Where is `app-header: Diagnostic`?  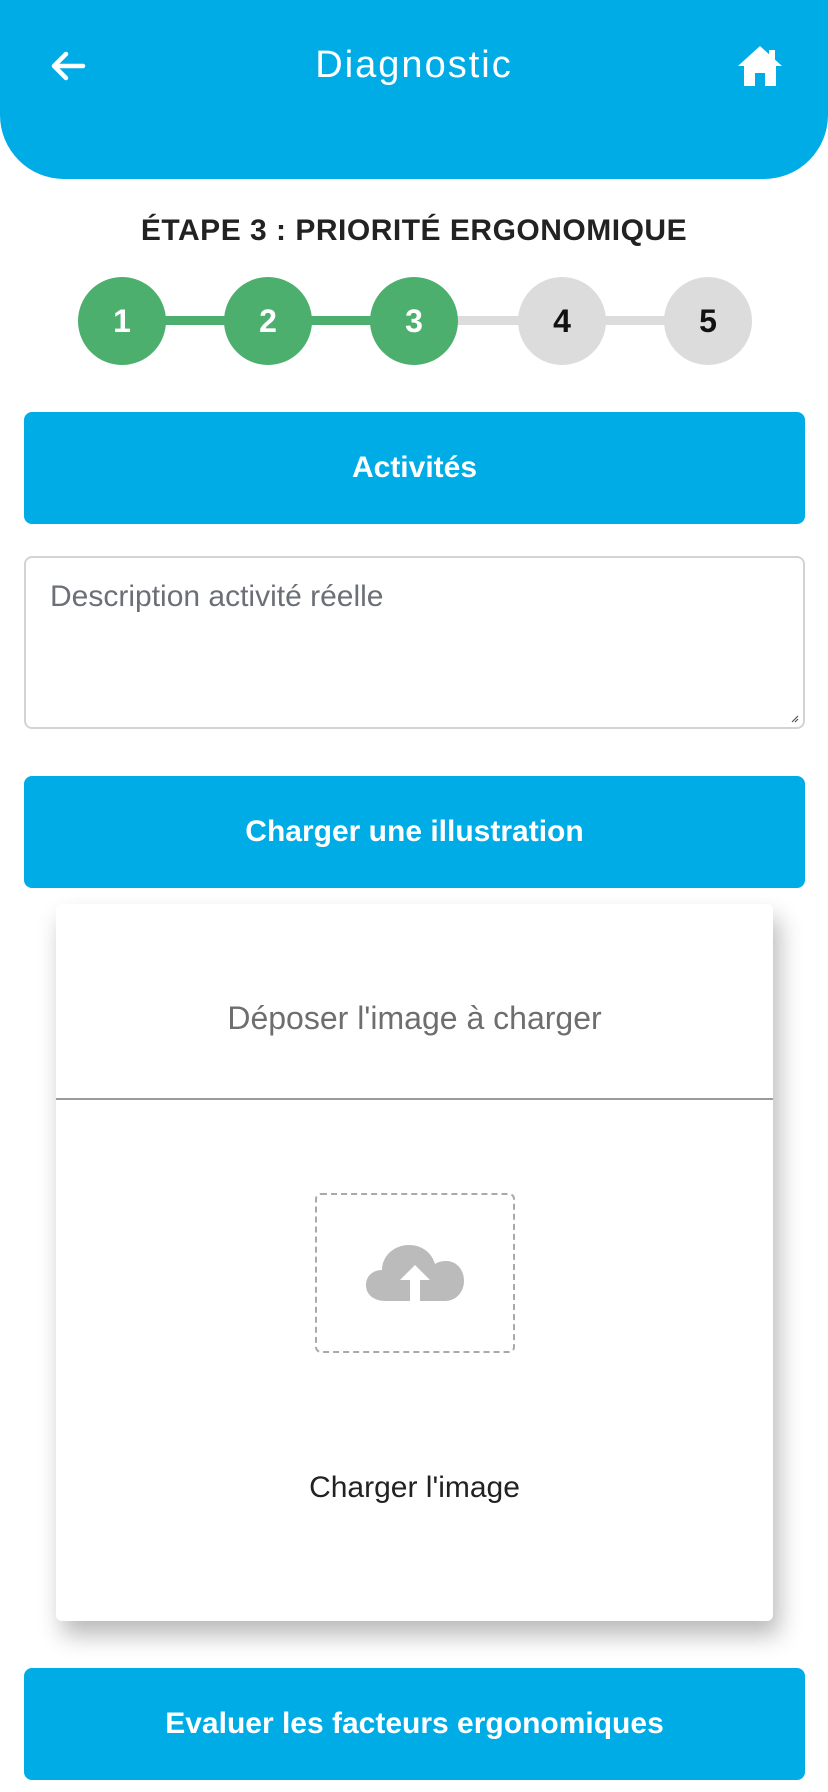
app-header: Diagnostic is located at coordinates (414, 89).